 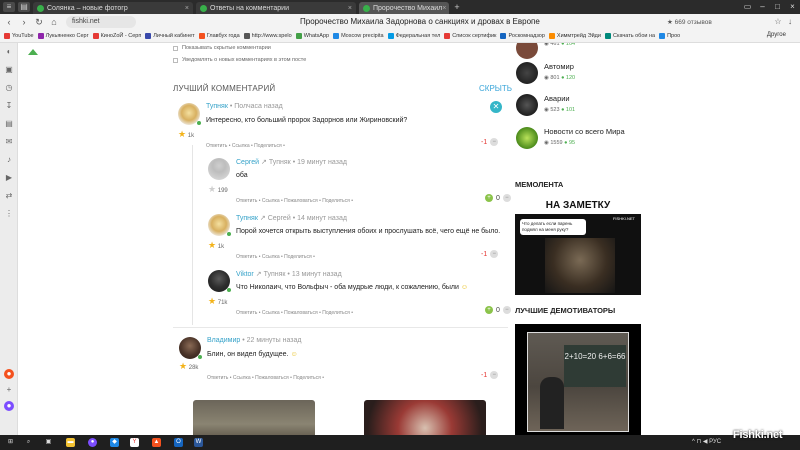 I want to click on feed-item: Аварии ◉ 523 ● 101, so click(x=545, y=105).